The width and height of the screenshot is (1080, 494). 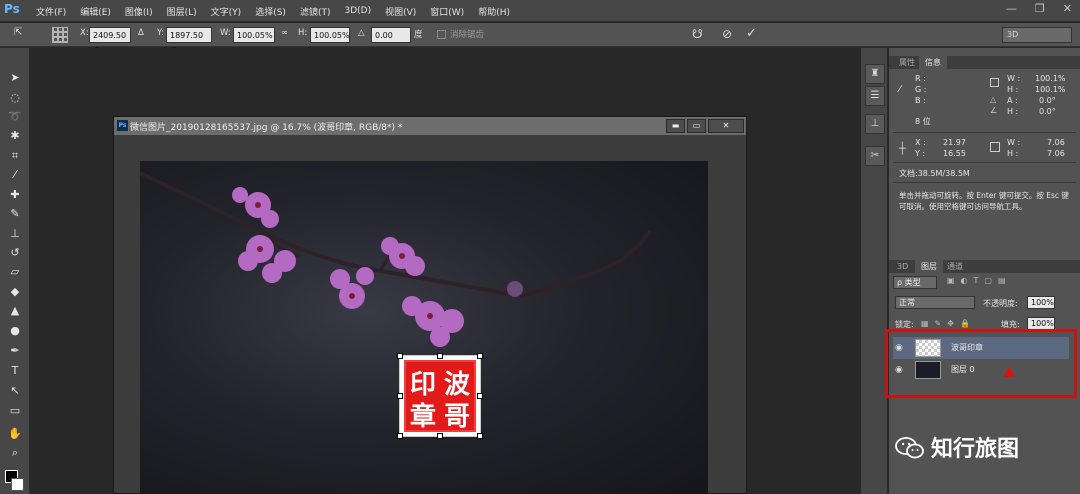 I want to click on adjustments-panel-icon: ☰, so click(x=875, y=96).